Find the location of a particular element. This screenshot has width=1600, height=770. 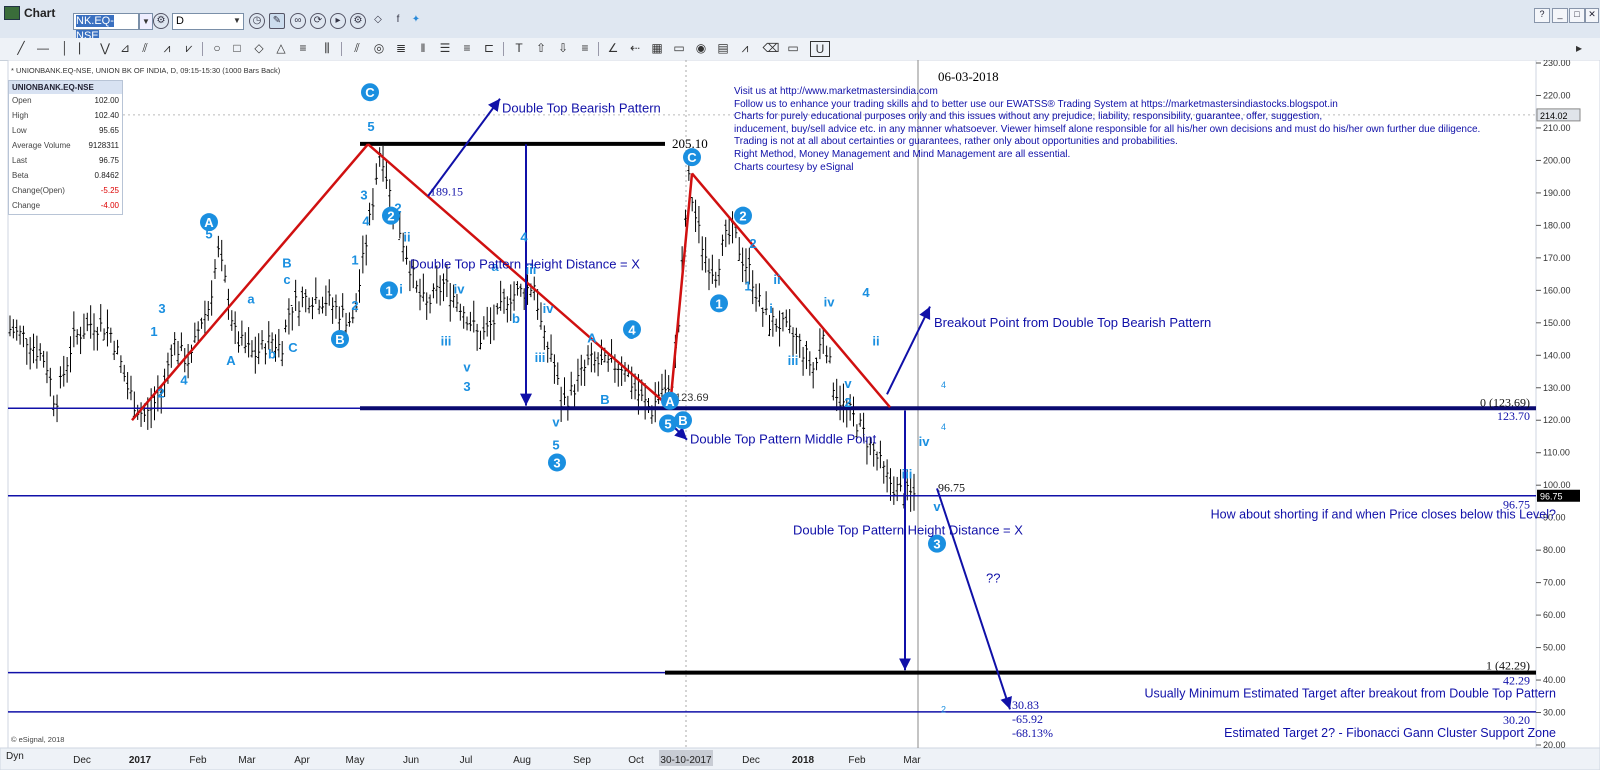

x-tick-label: Oct is located at coordinates (636, 760).